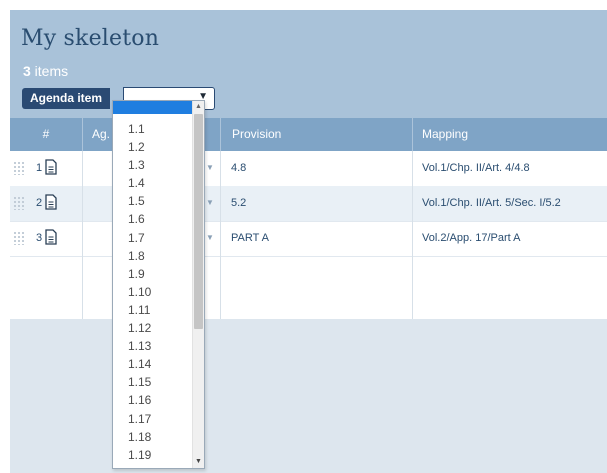 This screenshot has width=607, height=473. Describe the element at coordinates (308, 204) in the screenshot. I see `table-row: 2 ▼ 5.2 Vol.1/Chp. II/Art. 5/Sec. I/5.2` at that location.